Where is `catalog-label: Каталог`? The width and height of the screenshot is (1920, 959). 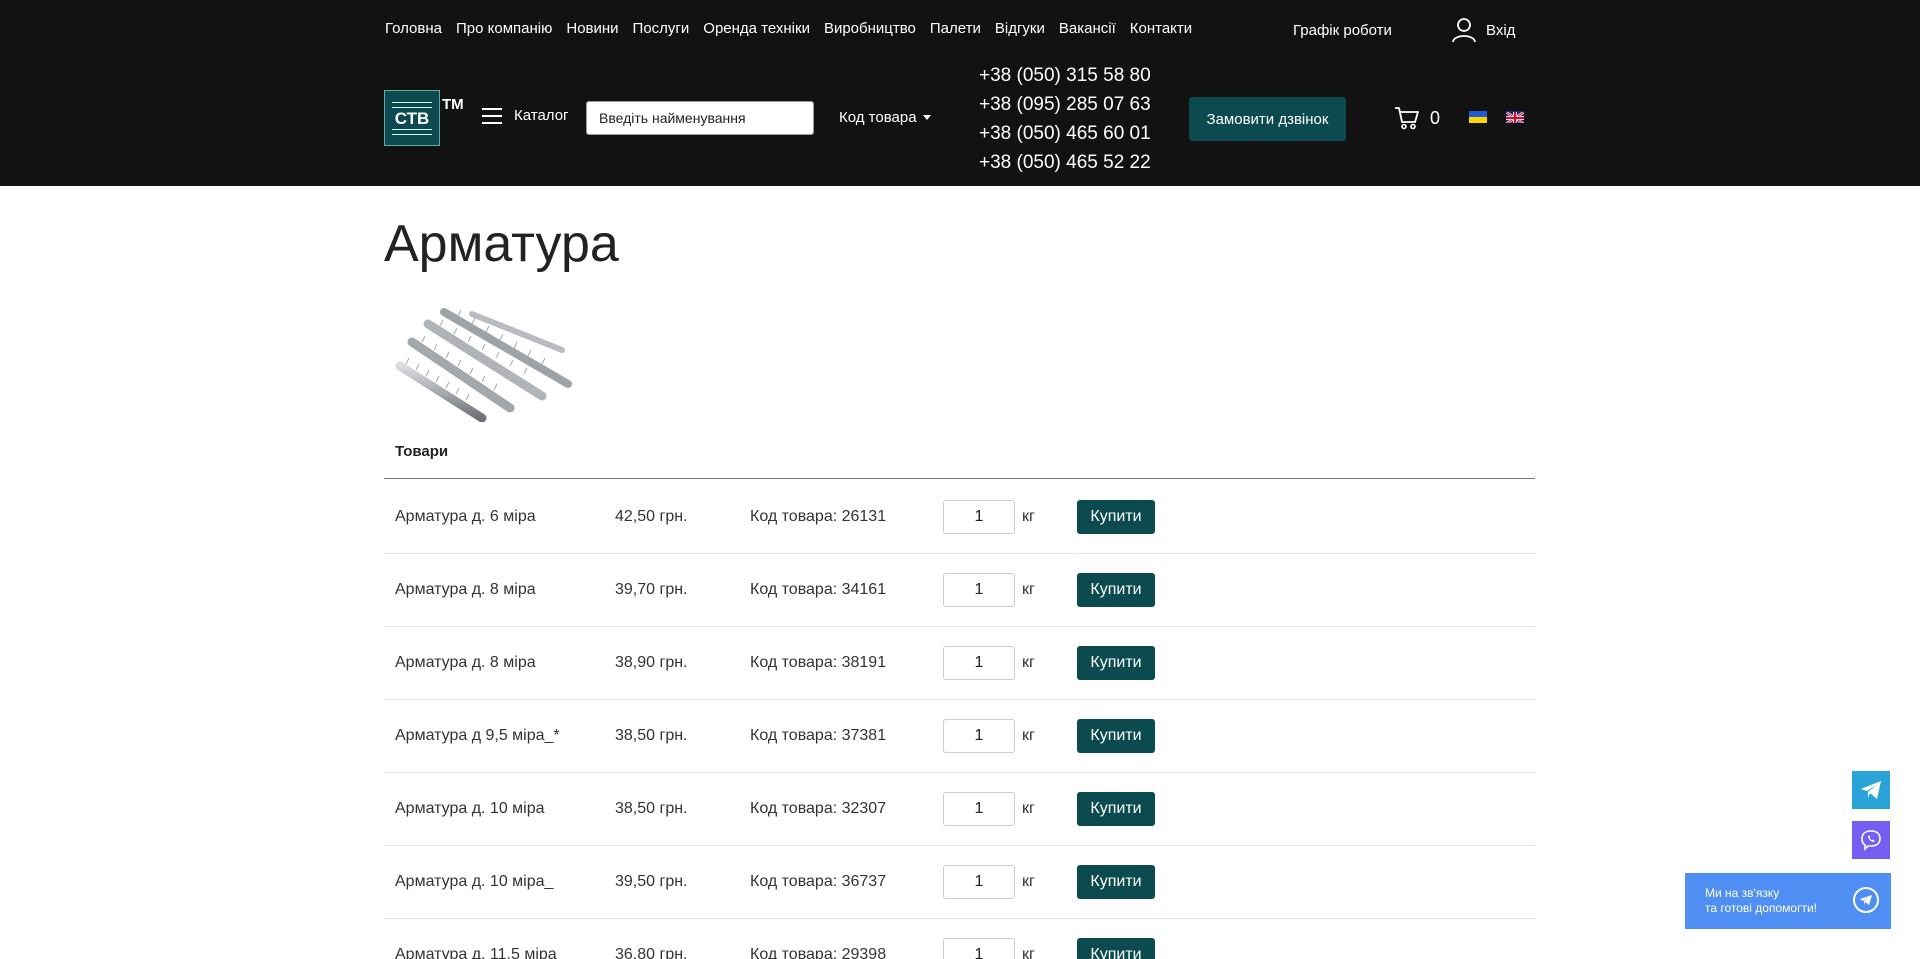
catalog-label: Каталог is located at coordinates (541, 115).